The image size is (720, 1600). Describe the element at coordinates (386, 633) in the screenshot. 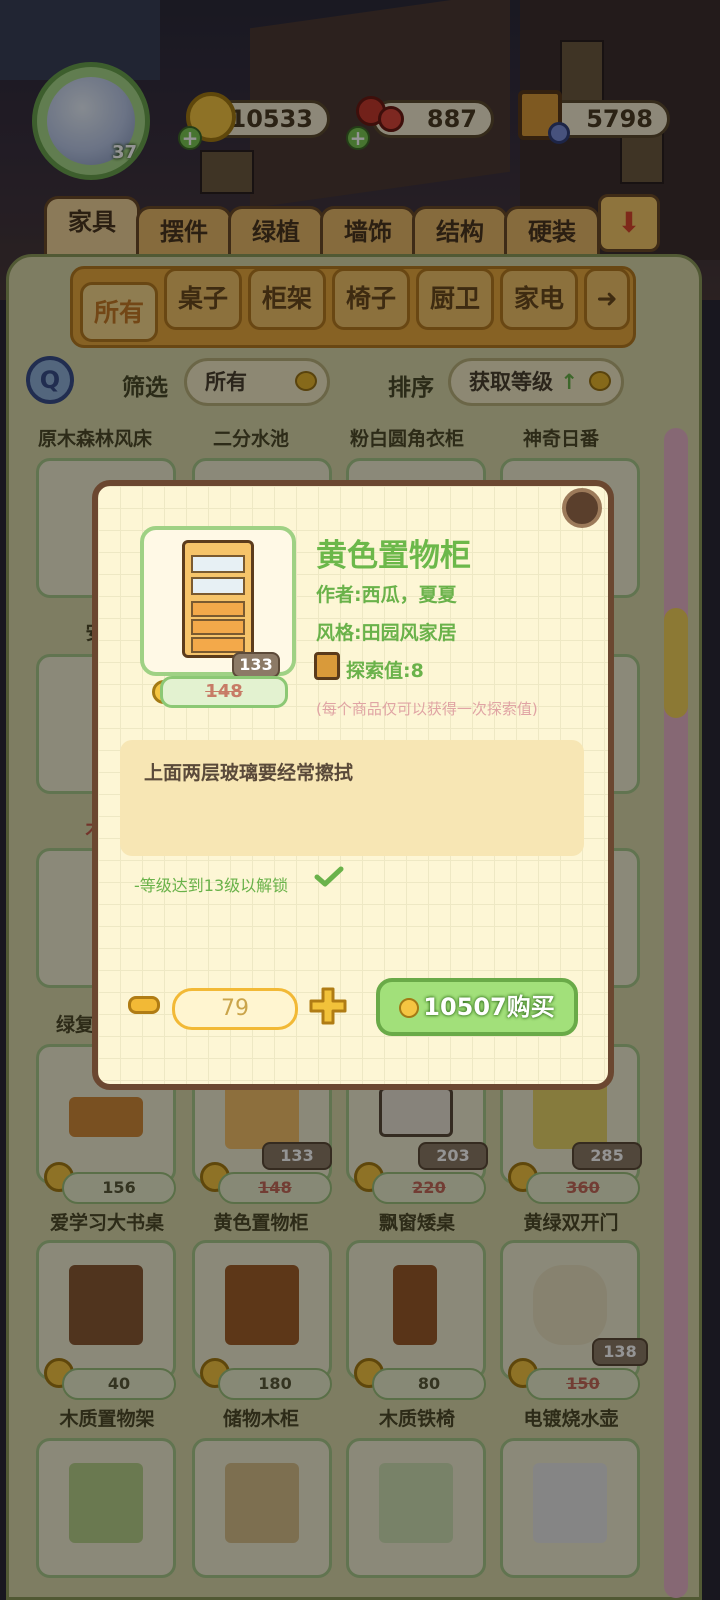

I see `item-style: 风格:田园风家居` at that location.